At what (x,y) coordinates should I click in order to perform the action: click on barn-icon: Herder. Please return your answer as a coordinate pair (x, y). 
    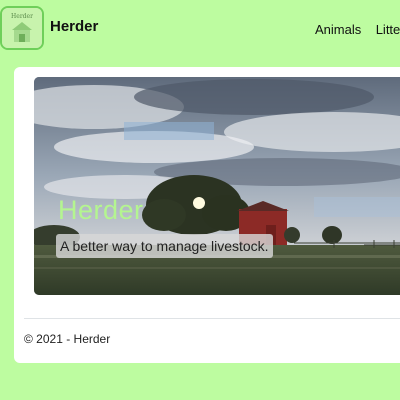
    Looking at the image, I should click on (22, 28).